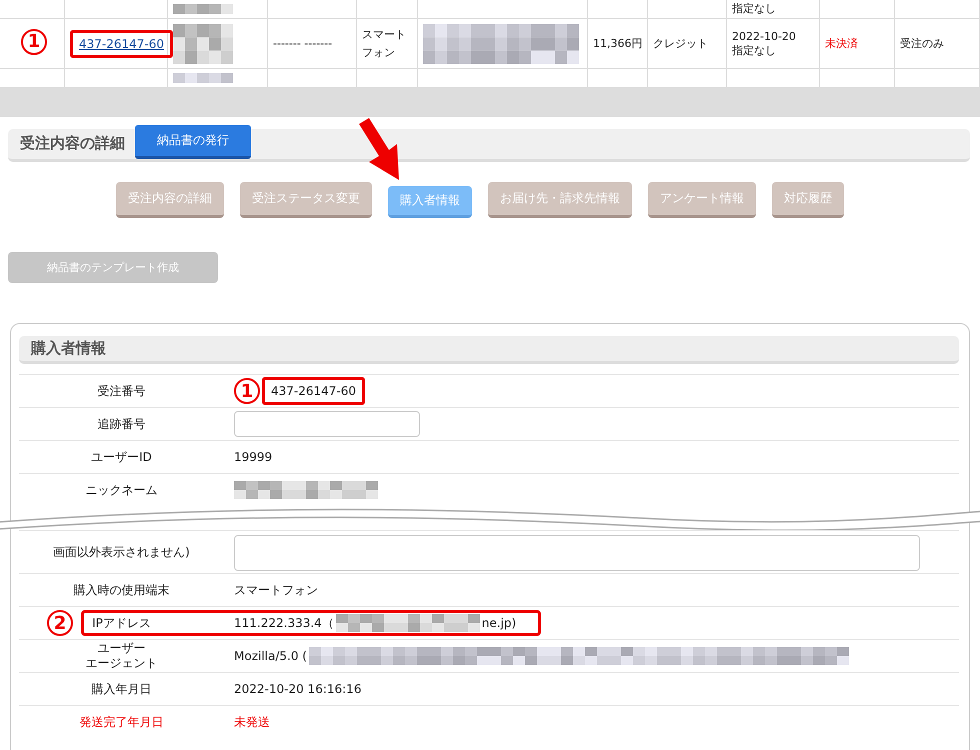 Image resolution: width=980 pixels, height=750 pixels. I want to click on table-cell: 11,366円, so click(617, 43).